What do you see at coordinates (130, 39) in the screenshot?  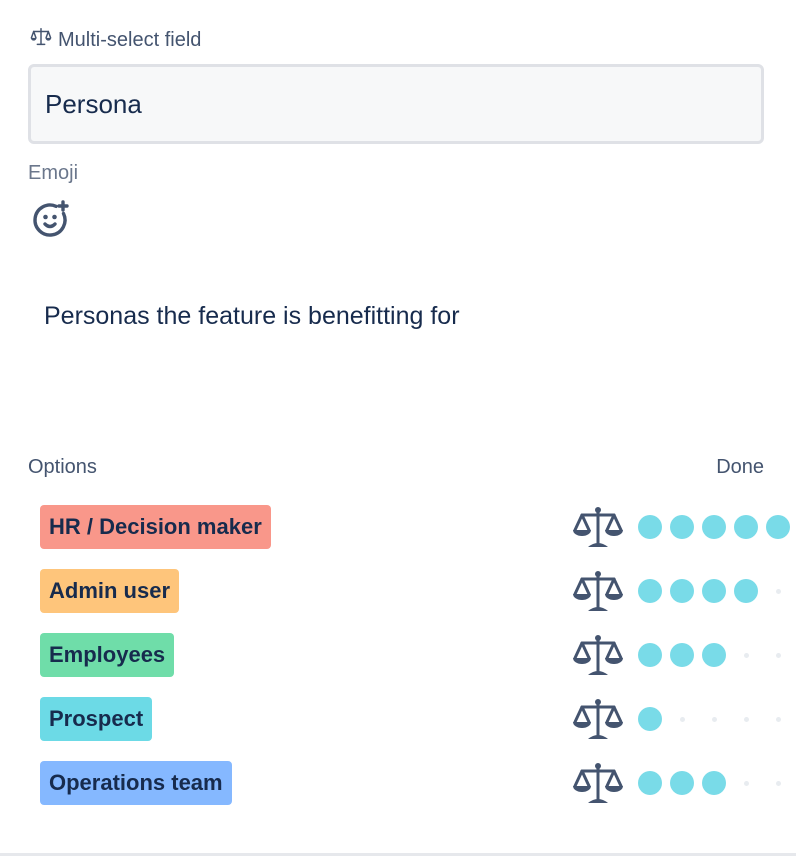 I see `field-type-text: Multi-select field` at bounding box center [130, 39].